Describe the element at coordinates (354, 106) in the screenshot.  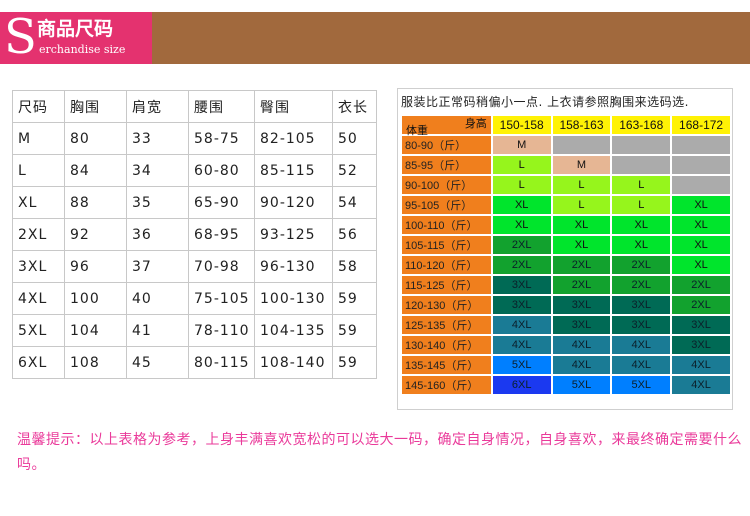
I see `size-table-header-cell: 衣长` at that location.